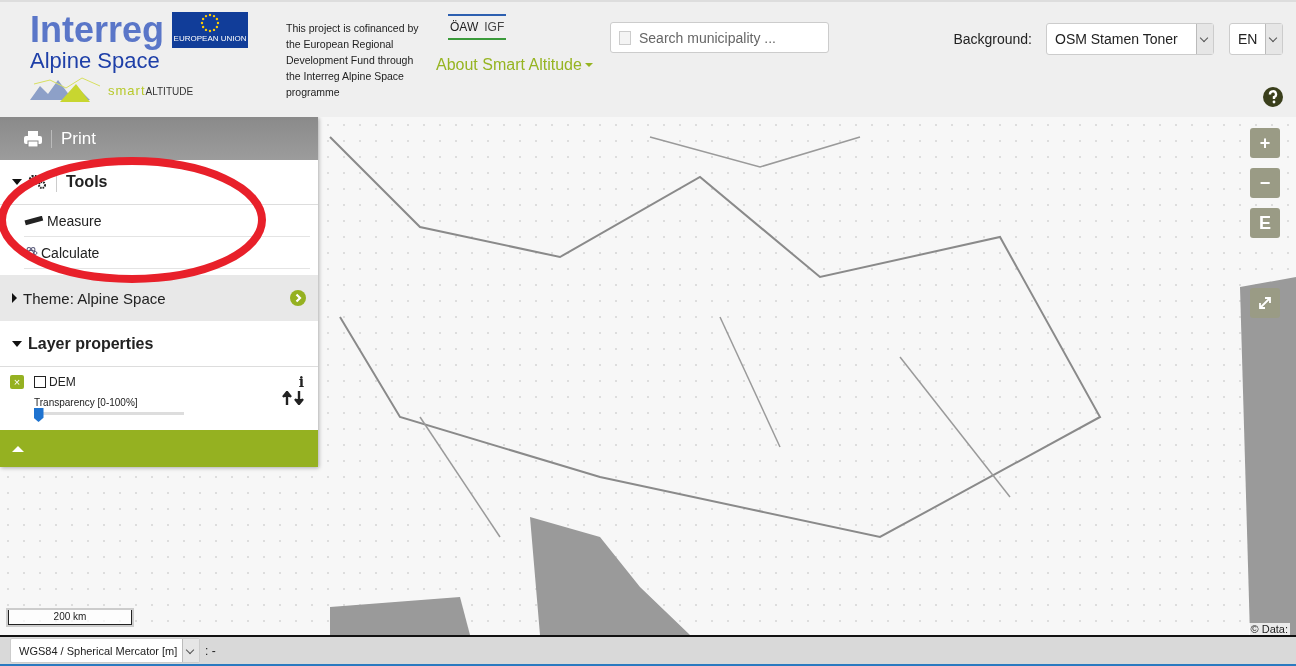 Image resolution: width=1296 pixels, height=666 pixels. What do you see at coordinates (167, 221) in the screenshot?
I see `tool-item: Measure` at bounding box center [167, 221].